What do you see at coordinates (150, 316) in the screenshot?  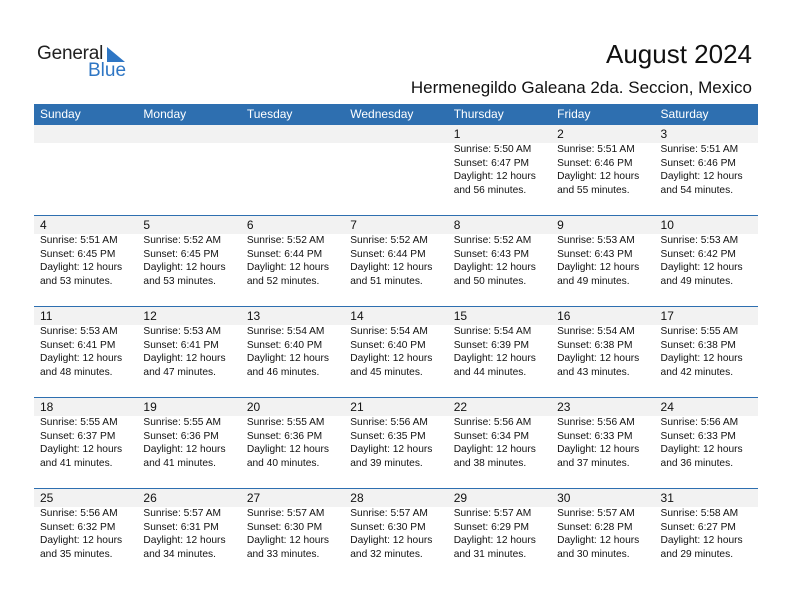 I see `day-number: 12` at bounding box center [150, 316].